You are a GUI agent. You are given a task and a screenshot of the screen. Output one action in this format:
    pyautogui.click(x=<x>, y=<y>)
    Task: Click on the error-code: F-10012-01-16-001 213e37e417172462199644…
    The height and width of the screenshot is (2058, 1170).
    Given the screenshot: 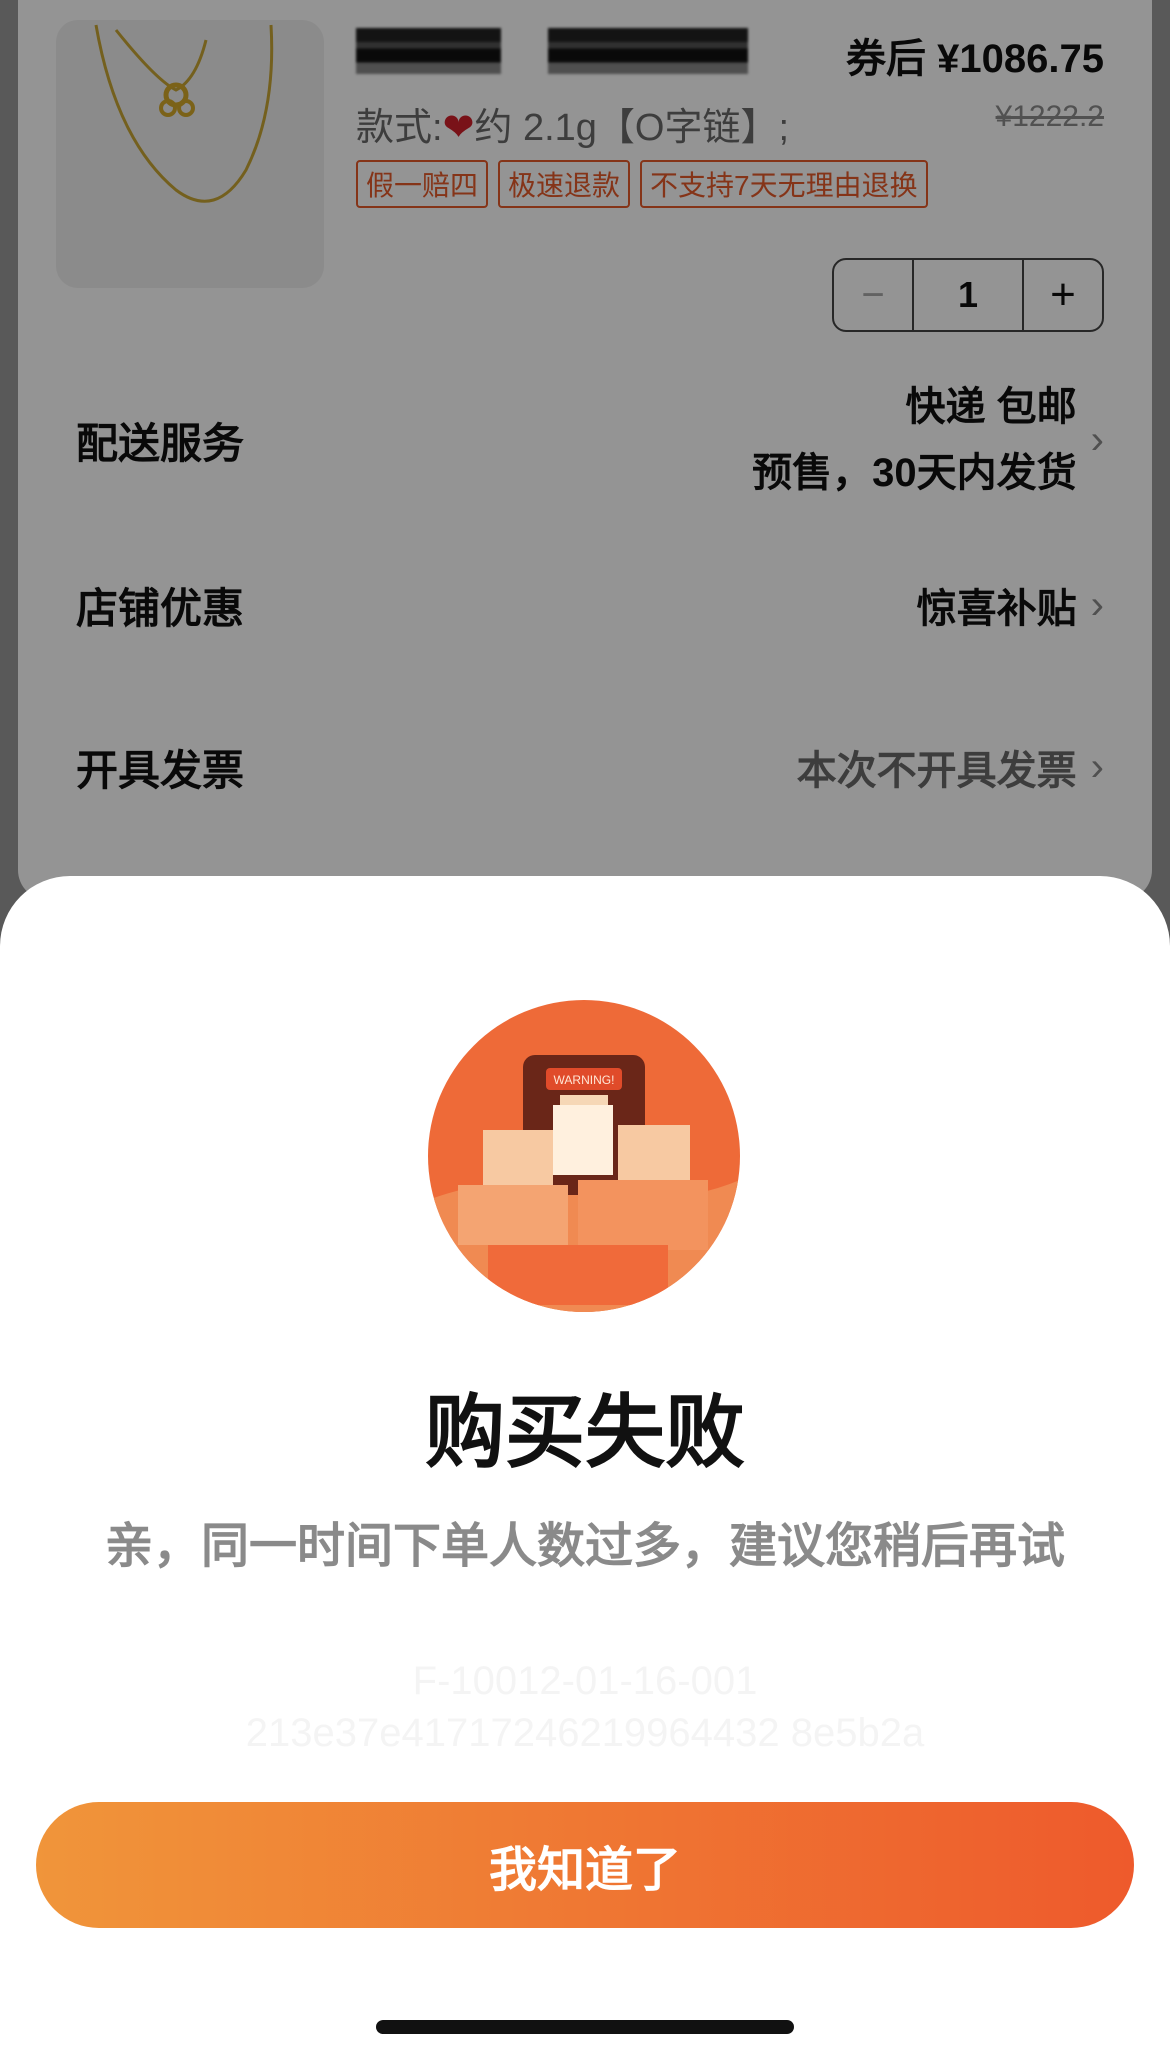 What is the action you would take?
    pyautogui.click(x=585, y=1707)
    